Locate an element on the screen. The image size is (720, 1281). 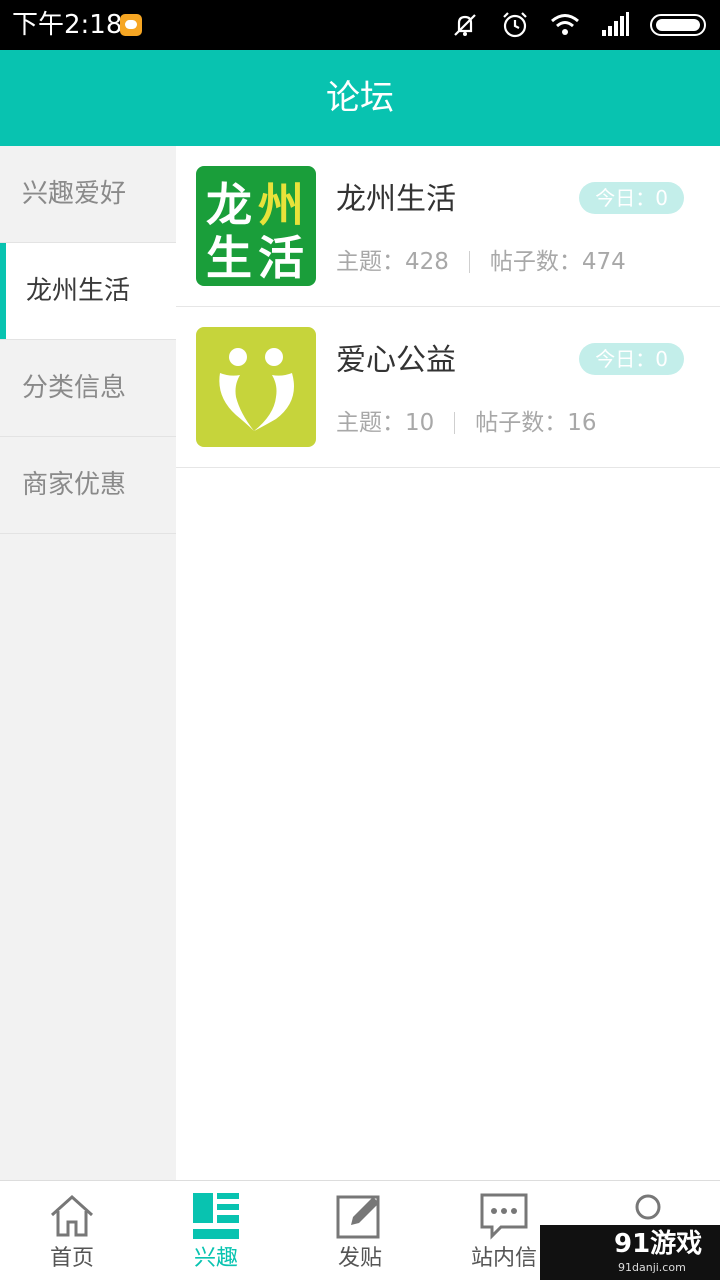
sidebar-item-label: 分类信息 is located at coordinates (74, 388).